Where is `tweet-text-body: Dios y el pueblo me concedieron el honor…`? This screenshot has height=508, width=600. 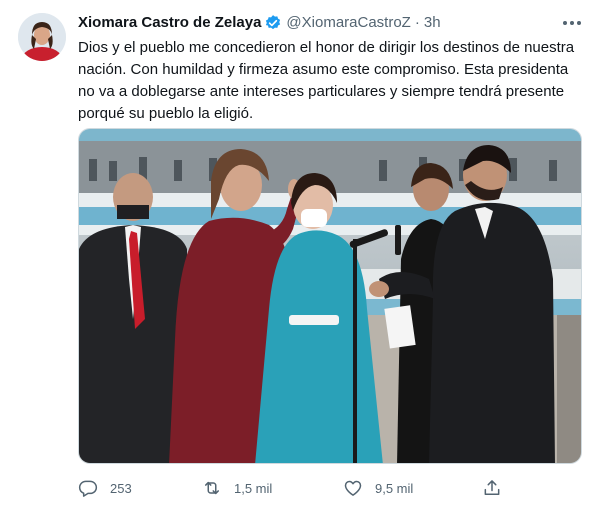
tweet-text-body: Dios y el pueblo me concedieron el honor… is located at coordinates (326, 80).